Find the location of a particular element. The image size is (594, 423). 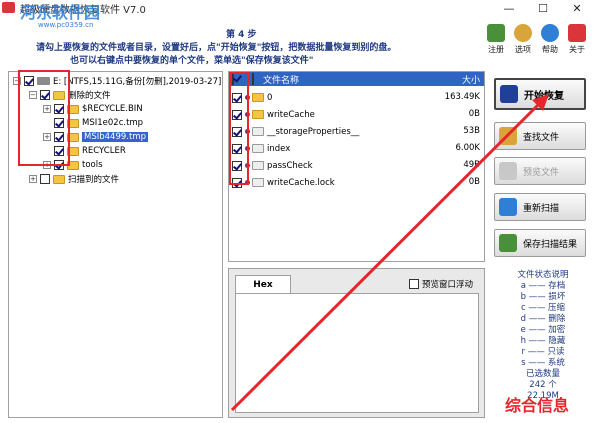

expand-icon: + is located at coordinates (33, 179).